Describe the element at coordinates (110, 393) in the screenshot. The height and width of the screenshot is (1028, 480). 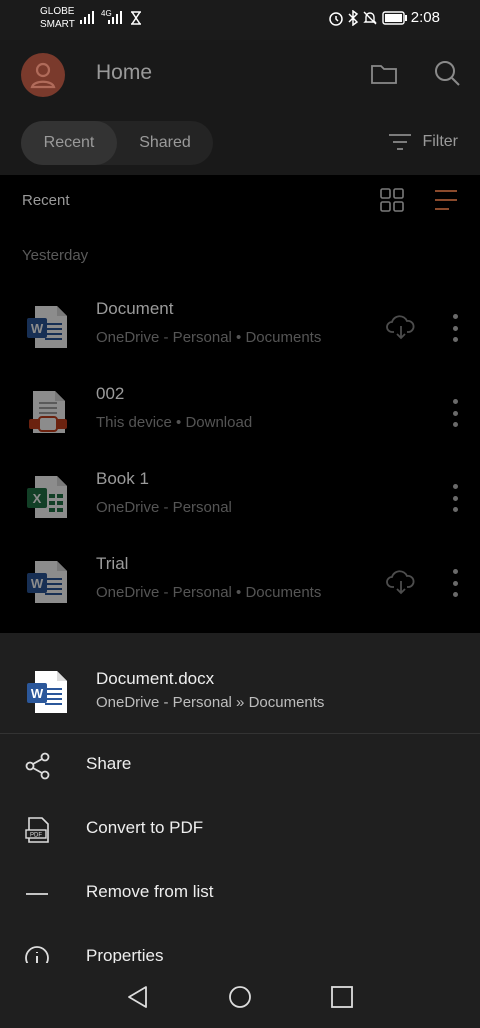
I see `file-name: 002` at that location.